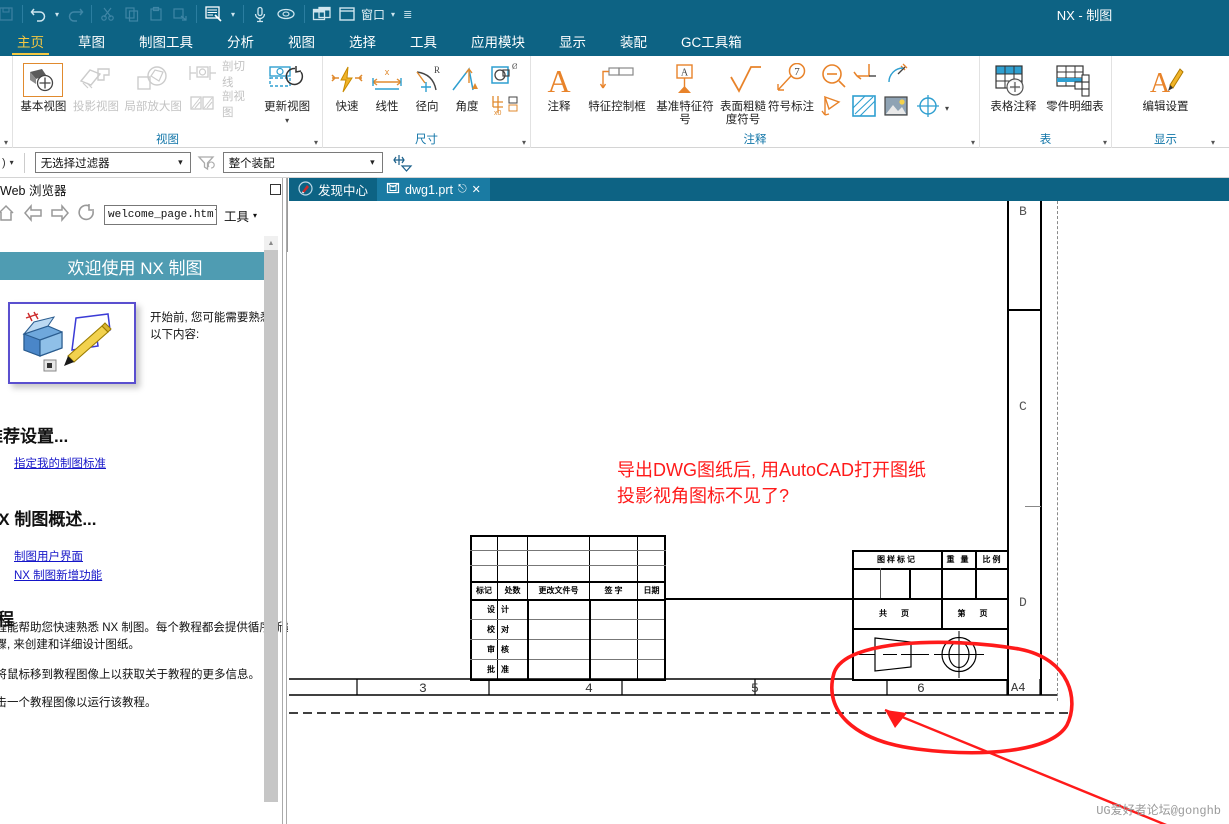  What do you see at coordinates (499, 669) in the screenshot?
I see `tb-role-approve: 批 准` at bounding box center [499, 669].